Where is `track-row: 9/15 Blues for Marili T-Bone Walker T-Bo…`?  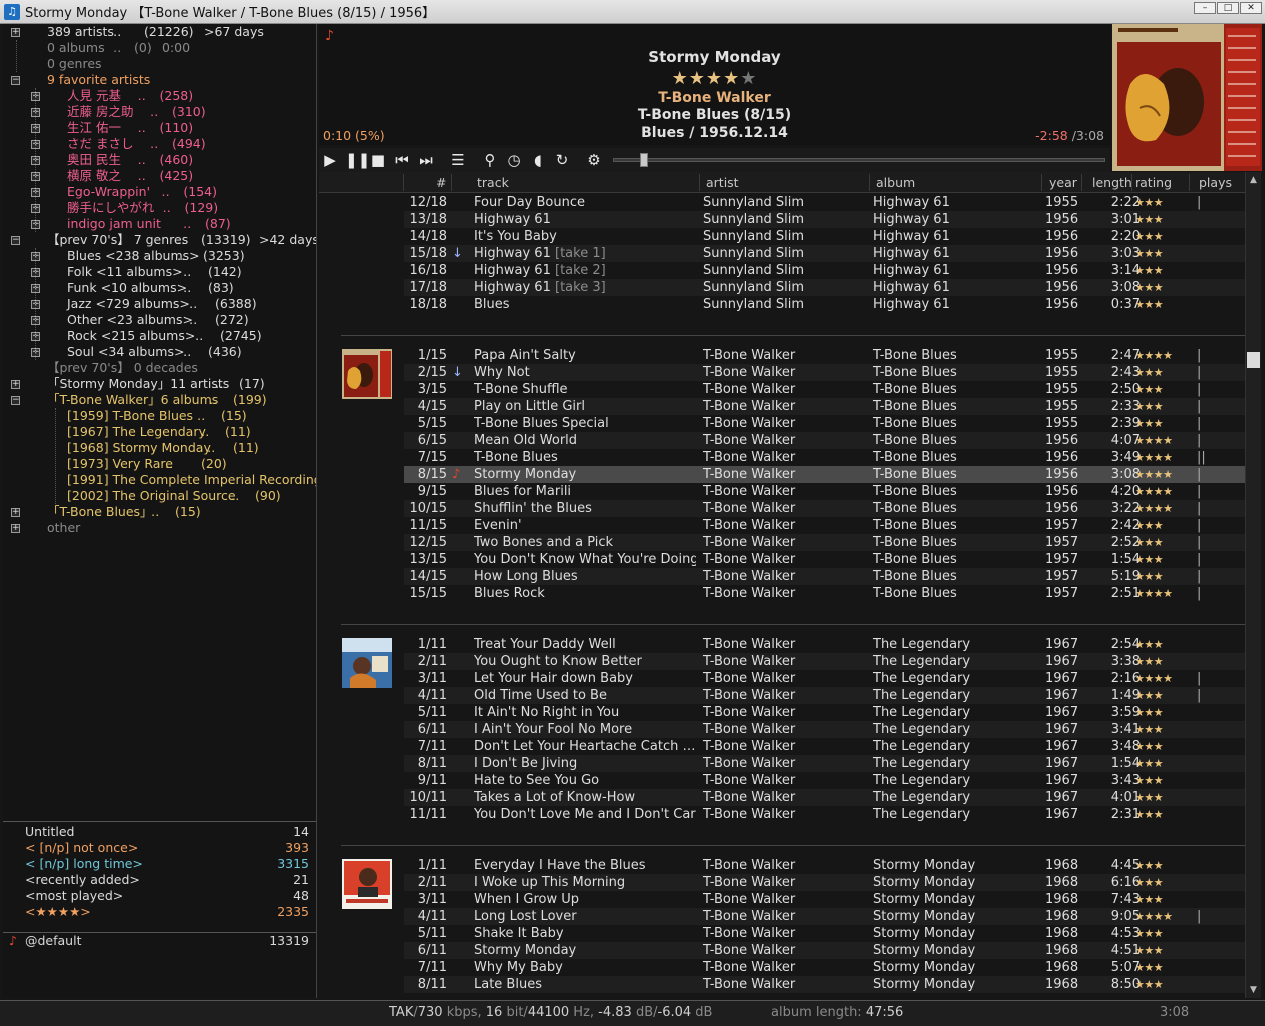
track-row: 9/15 Blues for Marili T-Bone Walker T-Bo… is located at coordinates (824, 491).